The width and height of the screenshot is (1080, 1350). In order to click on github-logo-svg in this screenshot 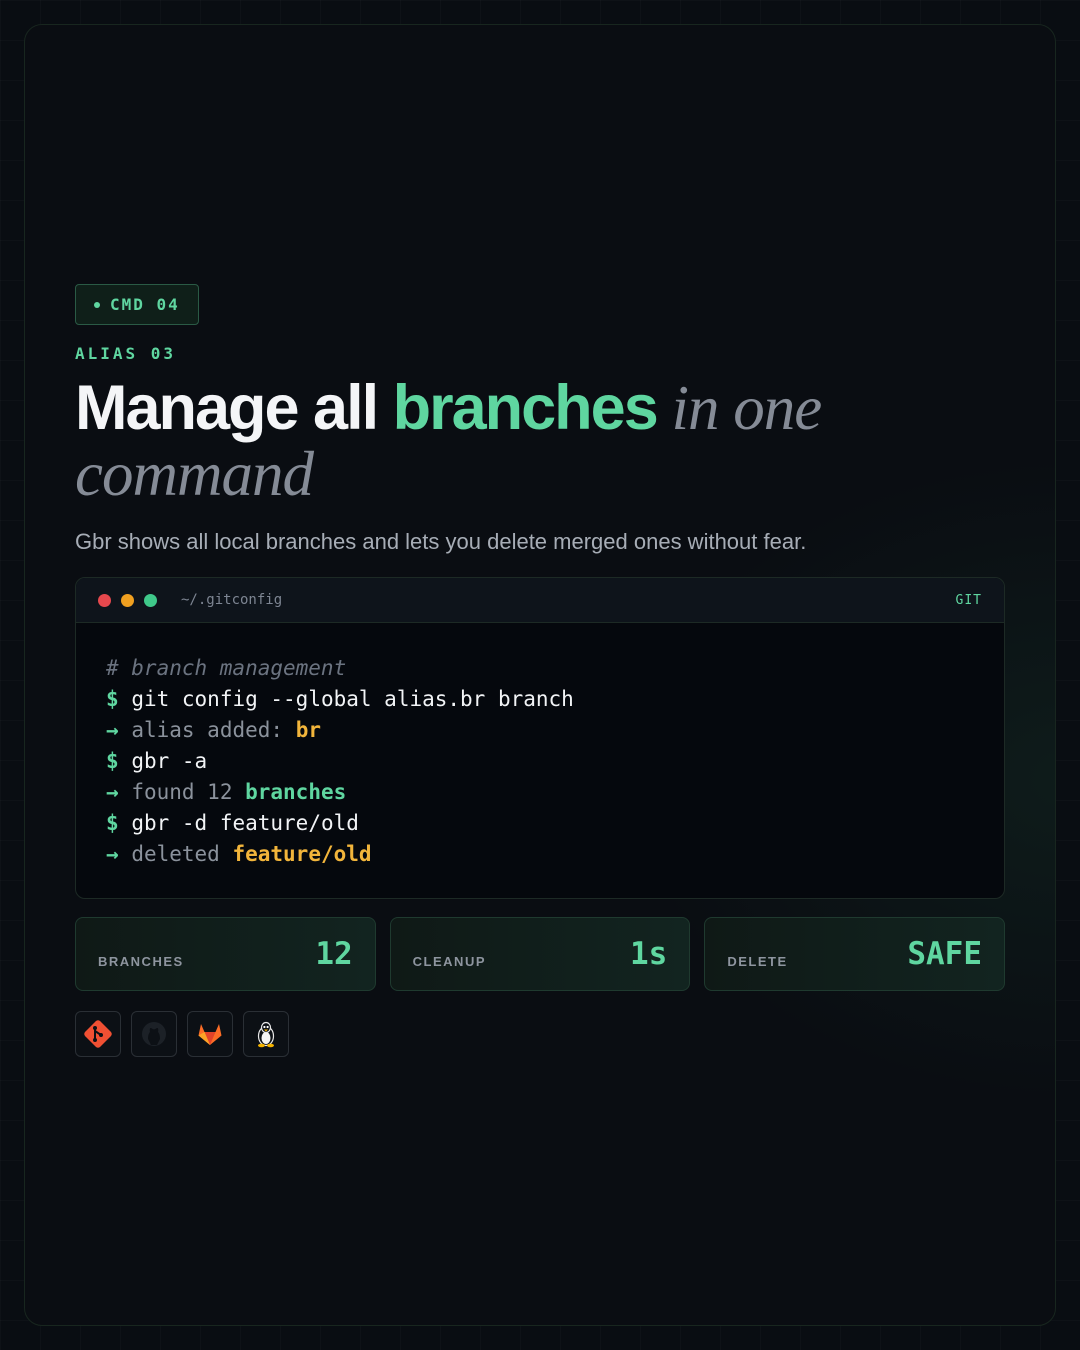, I will do `click(154, 1034)`.